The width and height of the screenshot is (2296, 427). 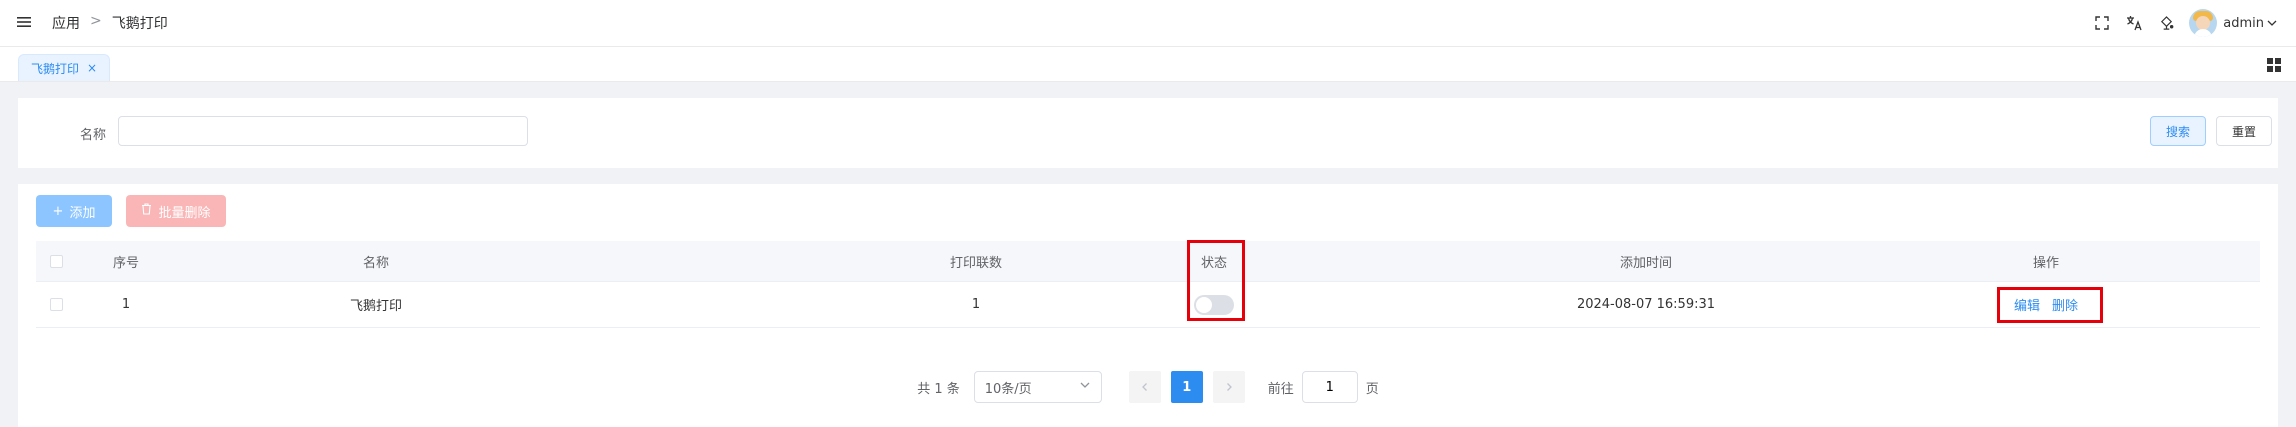 I want to click on header-actions: 操作, so click(x=2045, y=263).